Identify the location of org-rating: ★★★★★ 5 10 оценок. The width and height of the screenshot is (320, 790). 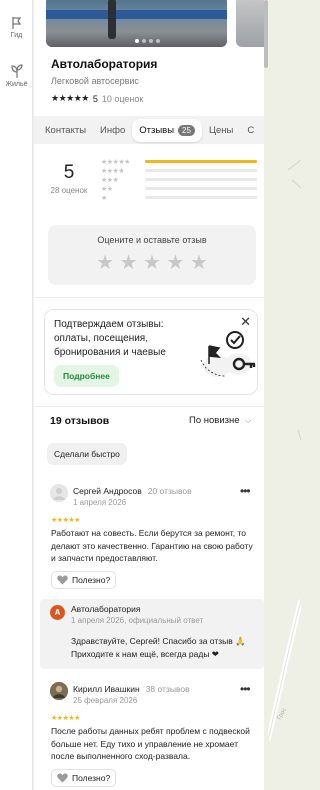
(97, 98).